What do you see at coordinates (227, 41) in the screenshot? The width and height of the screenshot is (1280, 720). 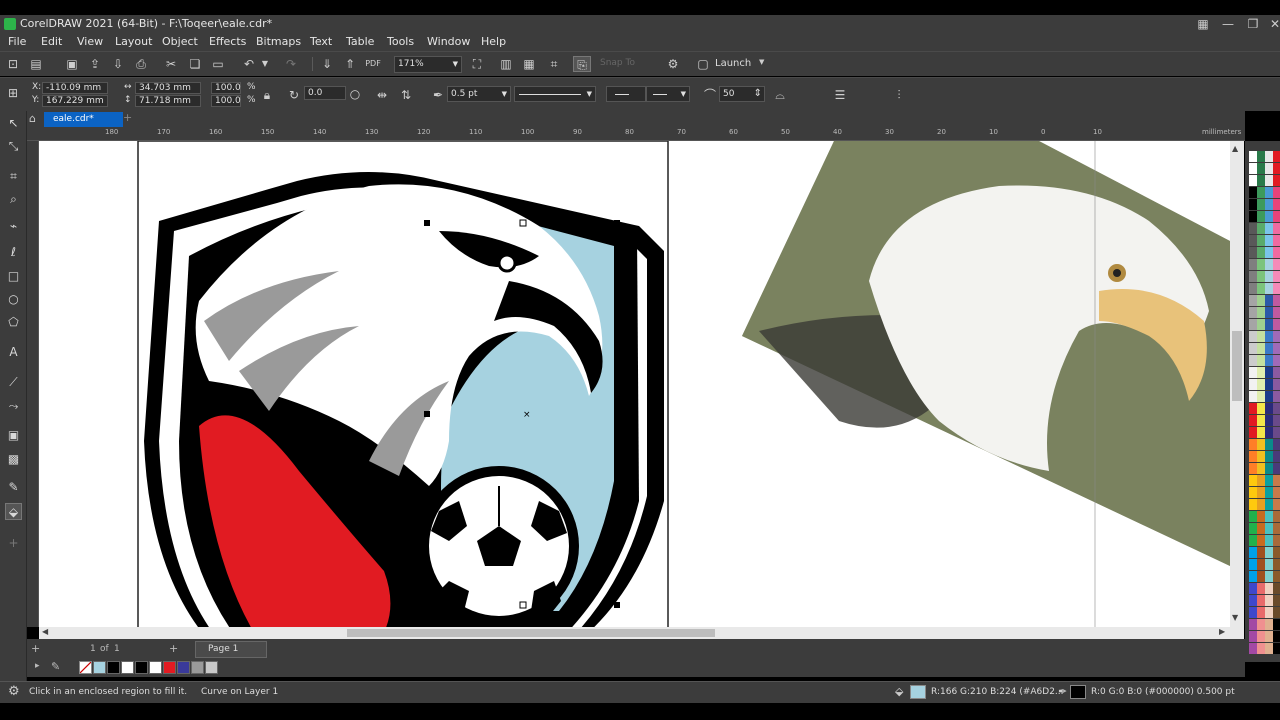 I see `menu-effects: Effects` at bounding box center [227, 41].